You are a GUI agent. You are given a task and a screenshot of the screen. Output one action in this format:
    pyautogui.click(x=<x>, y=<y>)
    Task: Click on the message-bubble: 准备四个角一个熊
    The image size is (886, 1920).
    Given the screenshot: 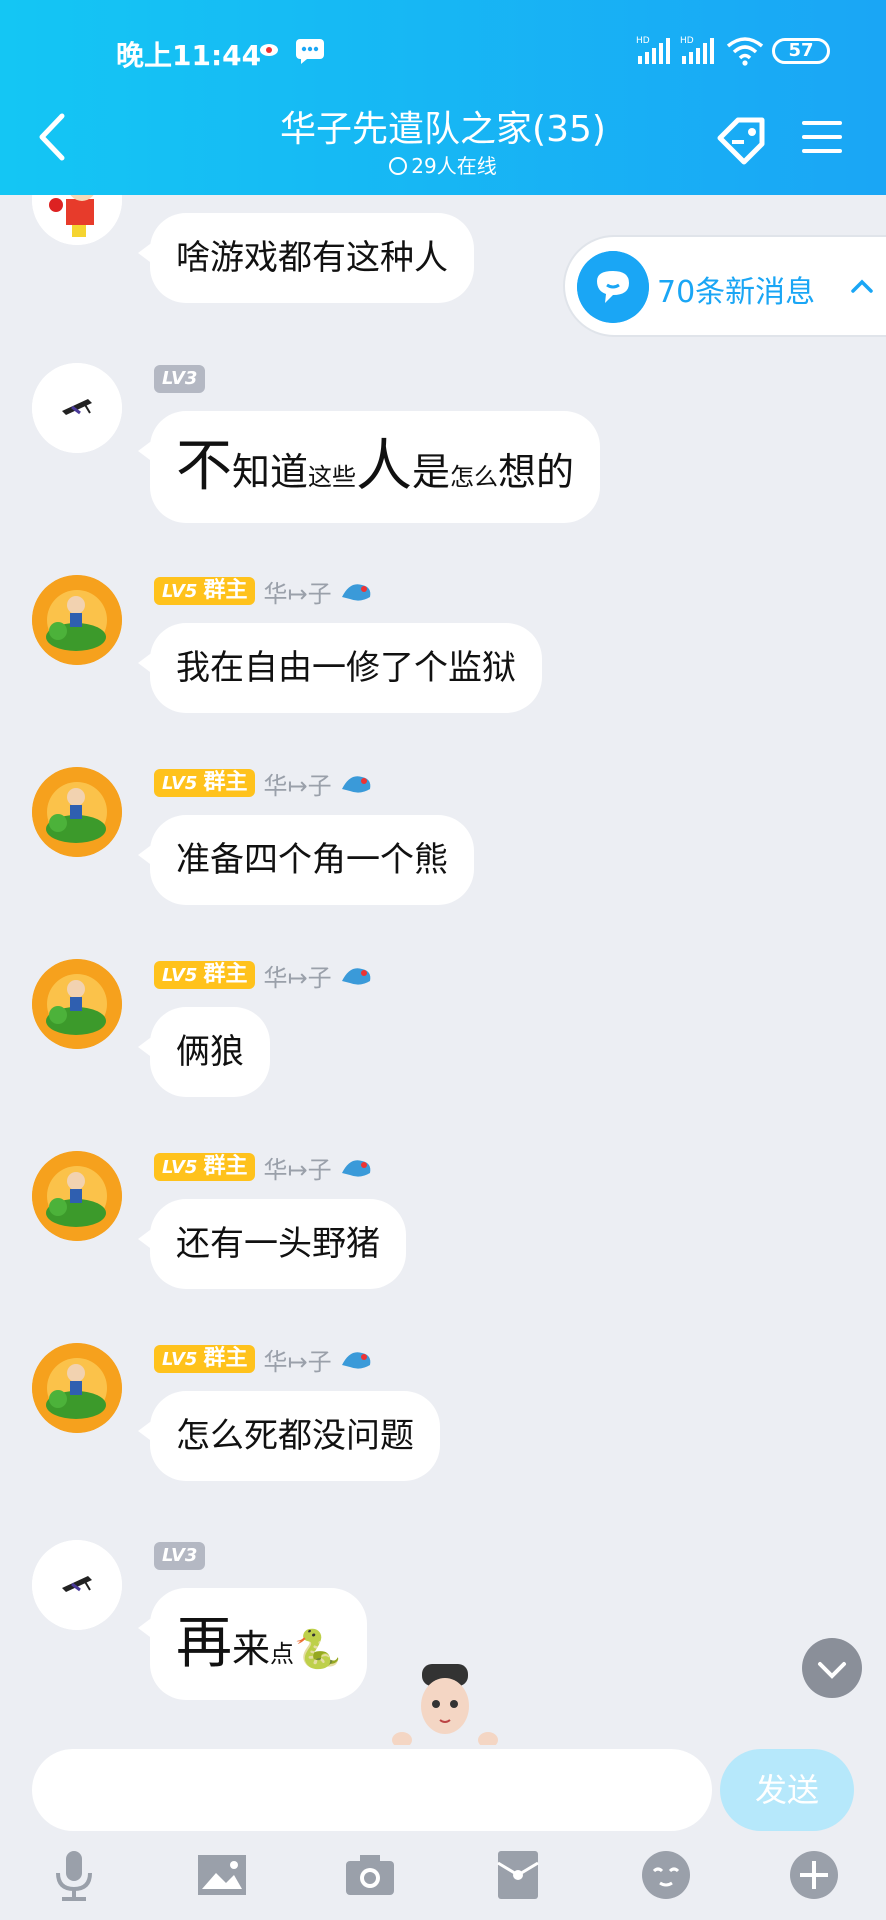 What is the action you would take?
    pyautogui.click(x=306, y=860)
    